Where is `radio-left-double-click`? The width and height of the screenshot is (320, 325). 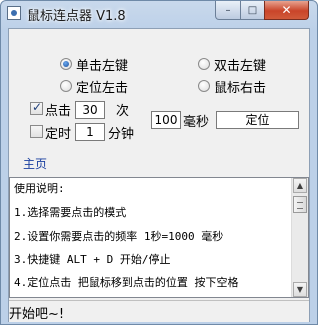 radio-left-double-click is located at coordinates (204, 64).